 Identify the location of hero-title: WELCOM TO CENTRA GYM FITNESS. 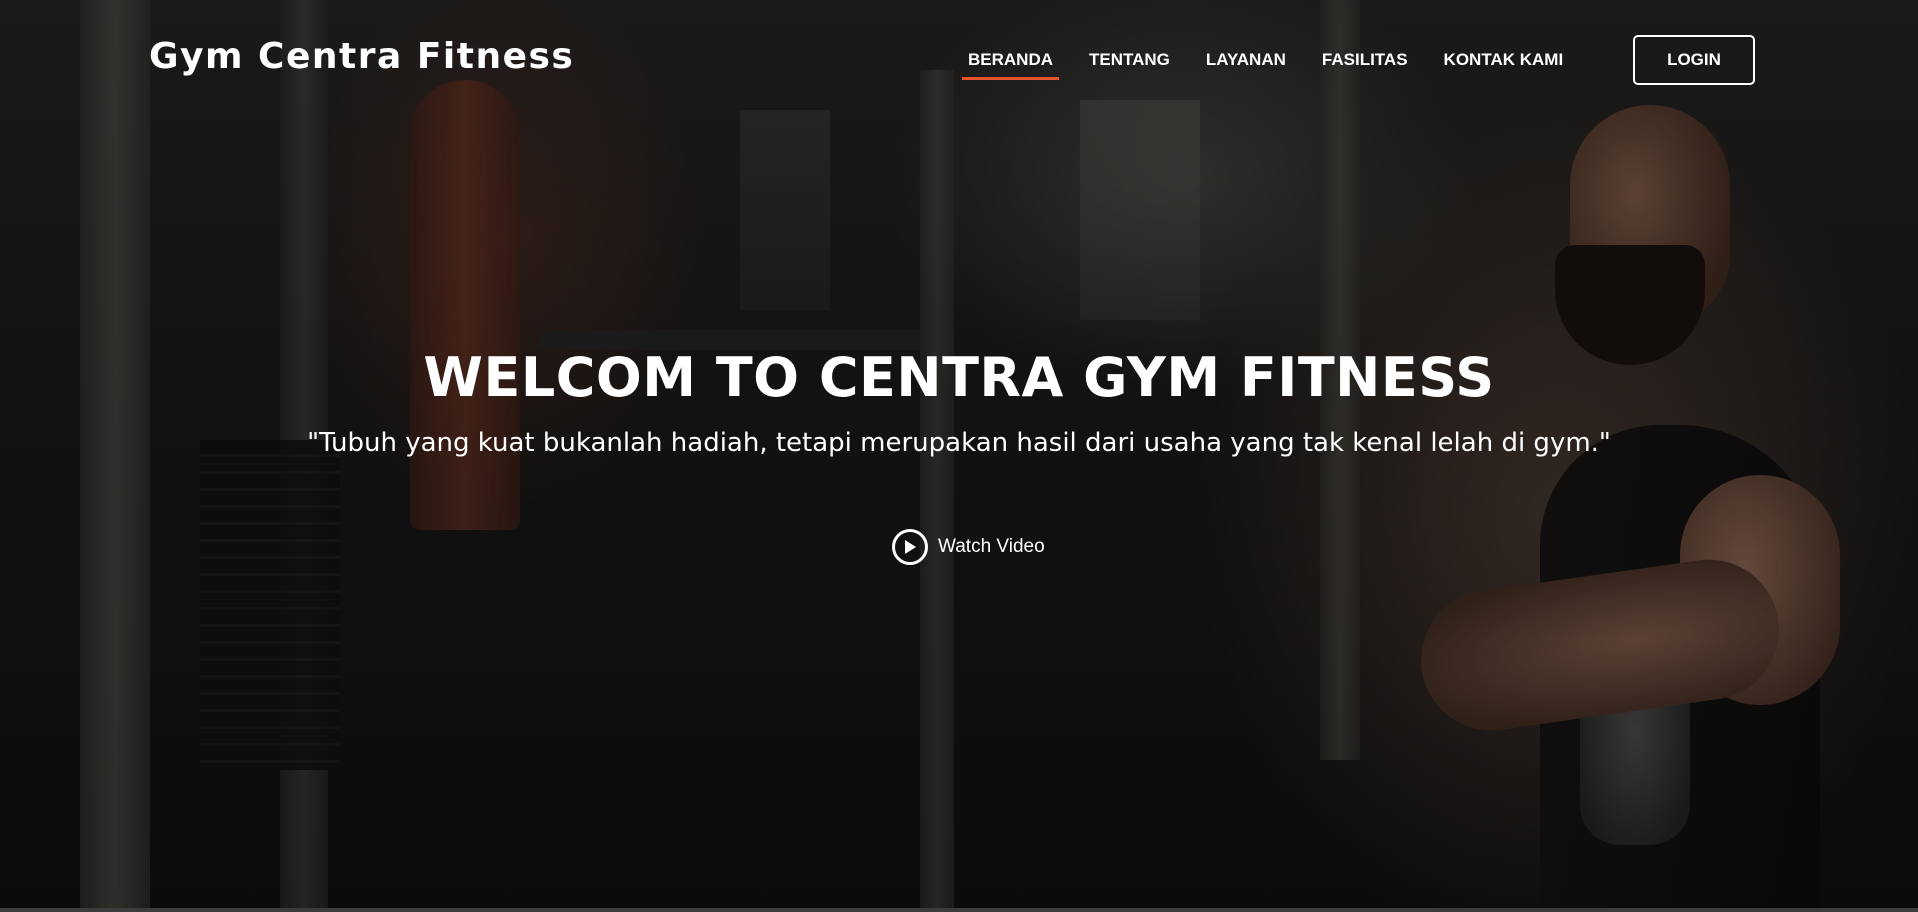
(959, 377).